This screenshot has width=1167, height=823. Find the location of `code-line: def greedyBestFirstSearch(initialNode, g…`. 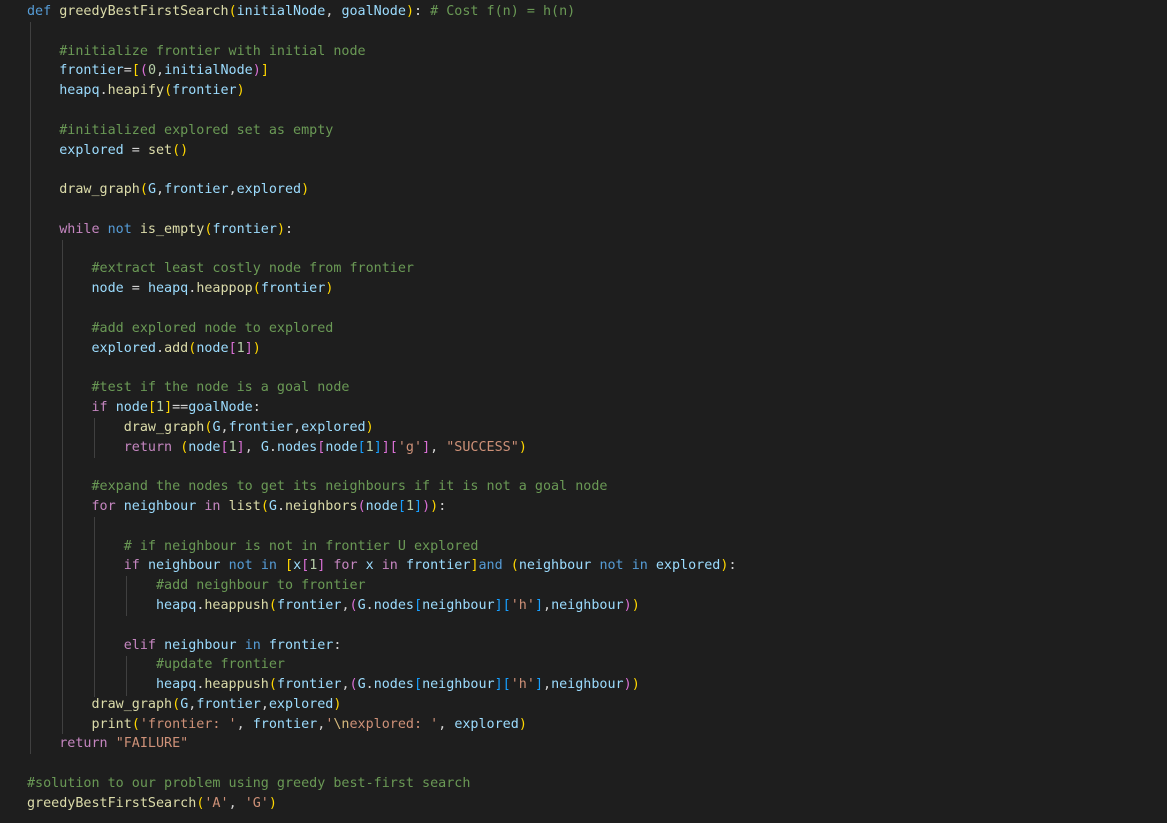

code-line: def greedyBestFirstSearch(initialNode, g… is located at coordinates (382, 12).